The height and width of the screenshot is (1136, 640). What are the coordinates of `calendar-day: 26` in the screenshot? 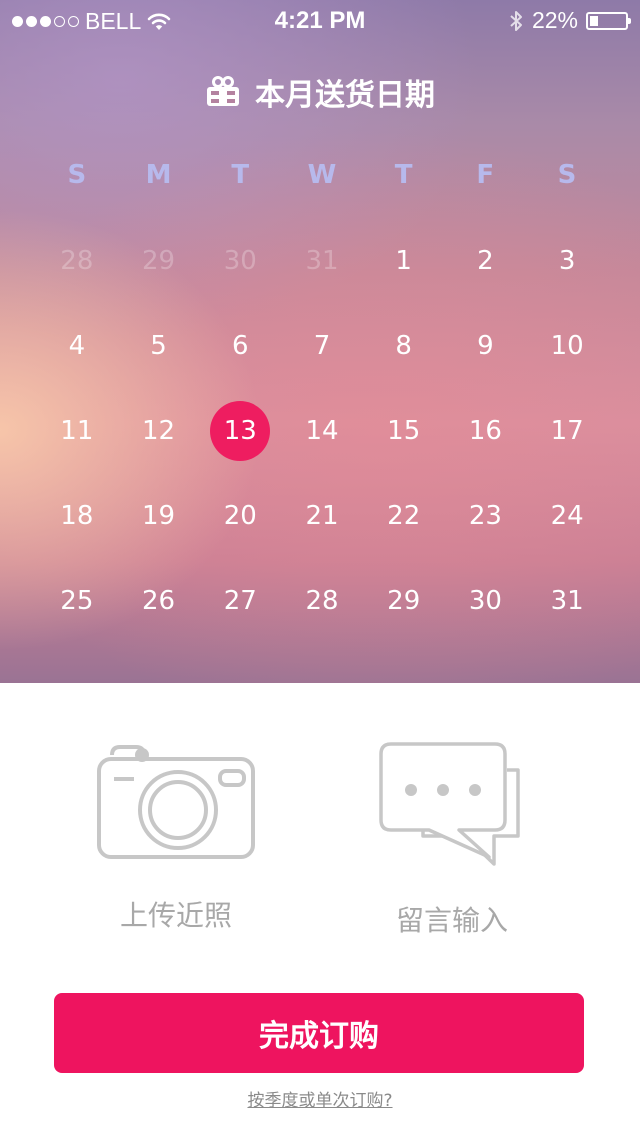 It's located at (159, 600).